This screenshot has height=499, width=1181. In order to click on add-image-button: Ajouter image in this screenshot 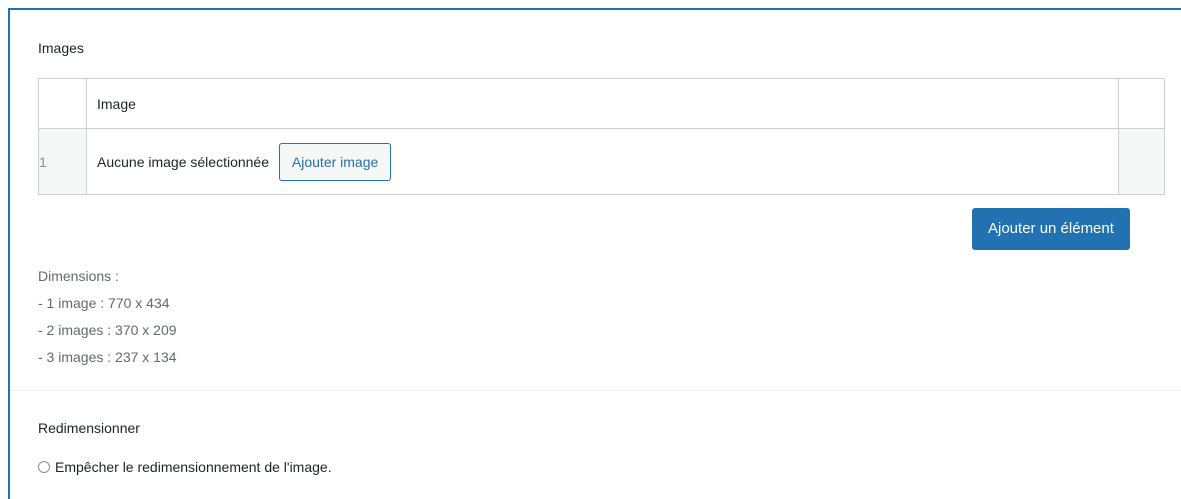, I will do `click(335, 161)`.